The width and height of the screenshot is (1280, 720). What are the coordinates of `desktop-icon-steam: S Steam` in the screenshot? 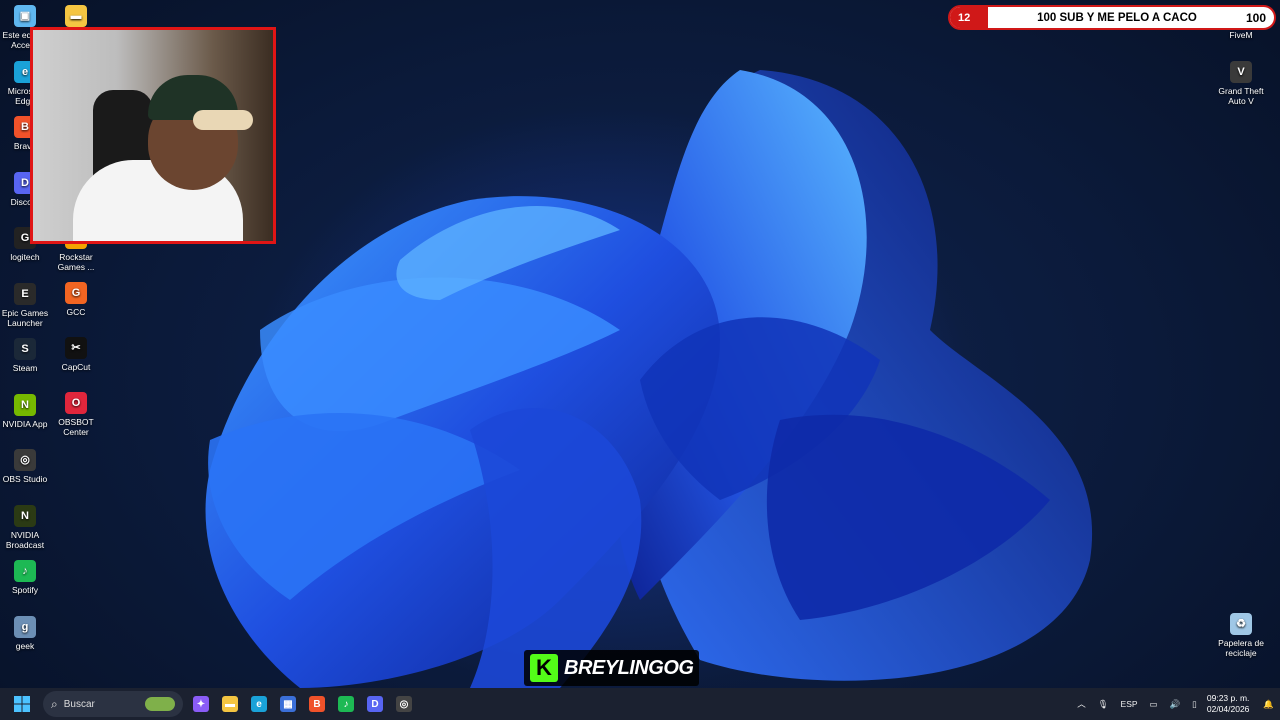 It's located at (25, 355).